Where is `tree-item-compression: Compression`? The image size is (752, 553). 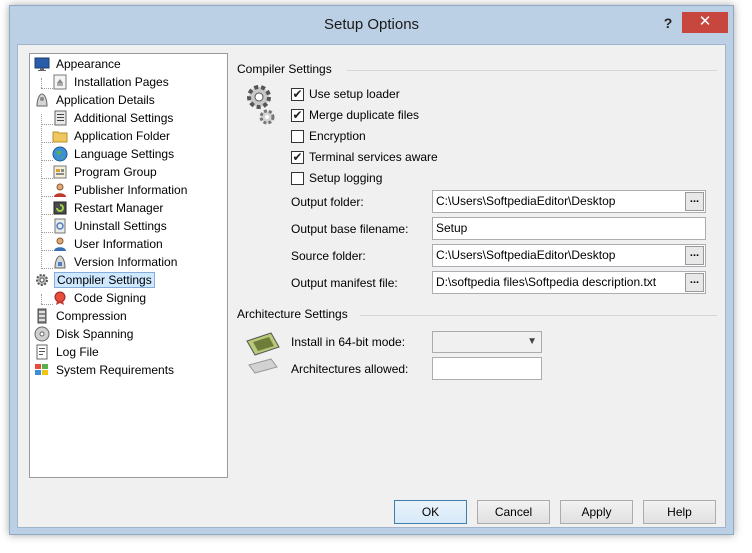
tree-item-compression: Compression is located at coordinates (81, 316).